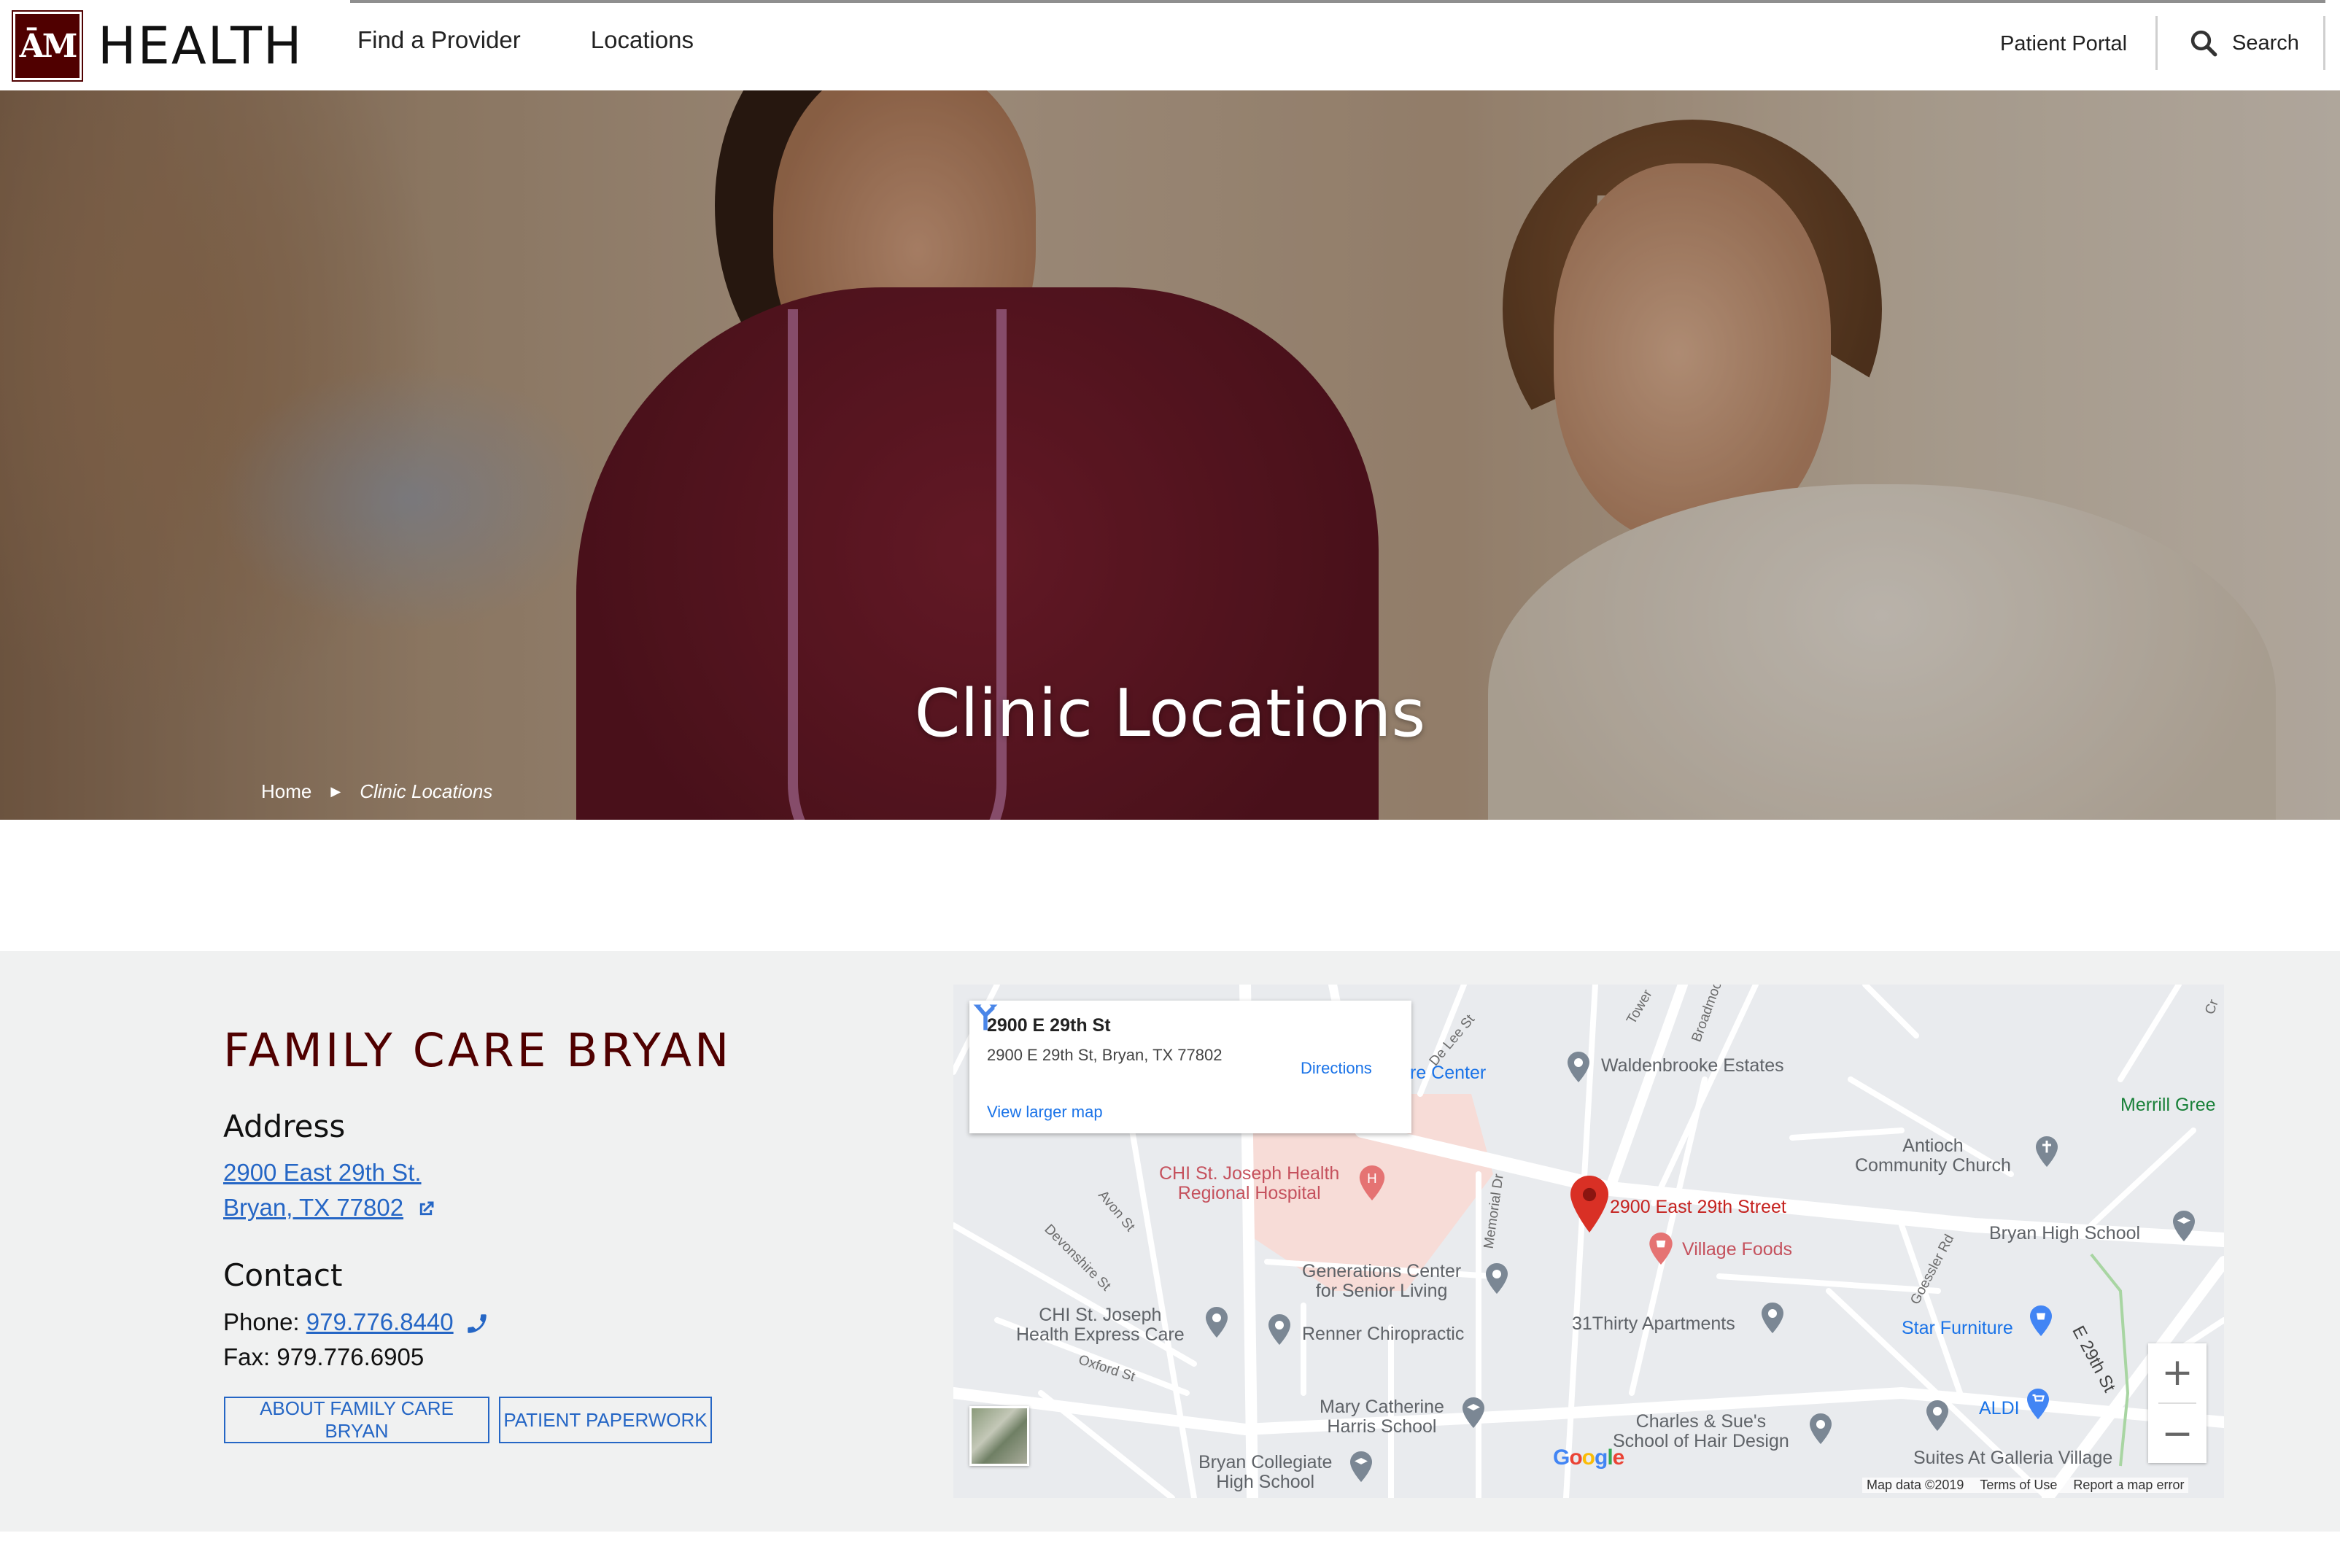 This screenshot has height=1568, width=2340. What do you see at coordinates (1382, 1281) in the screenshot?
I see `map-label-generations: Generations Center for Senior Living` at bounding box center [1382, 1281].